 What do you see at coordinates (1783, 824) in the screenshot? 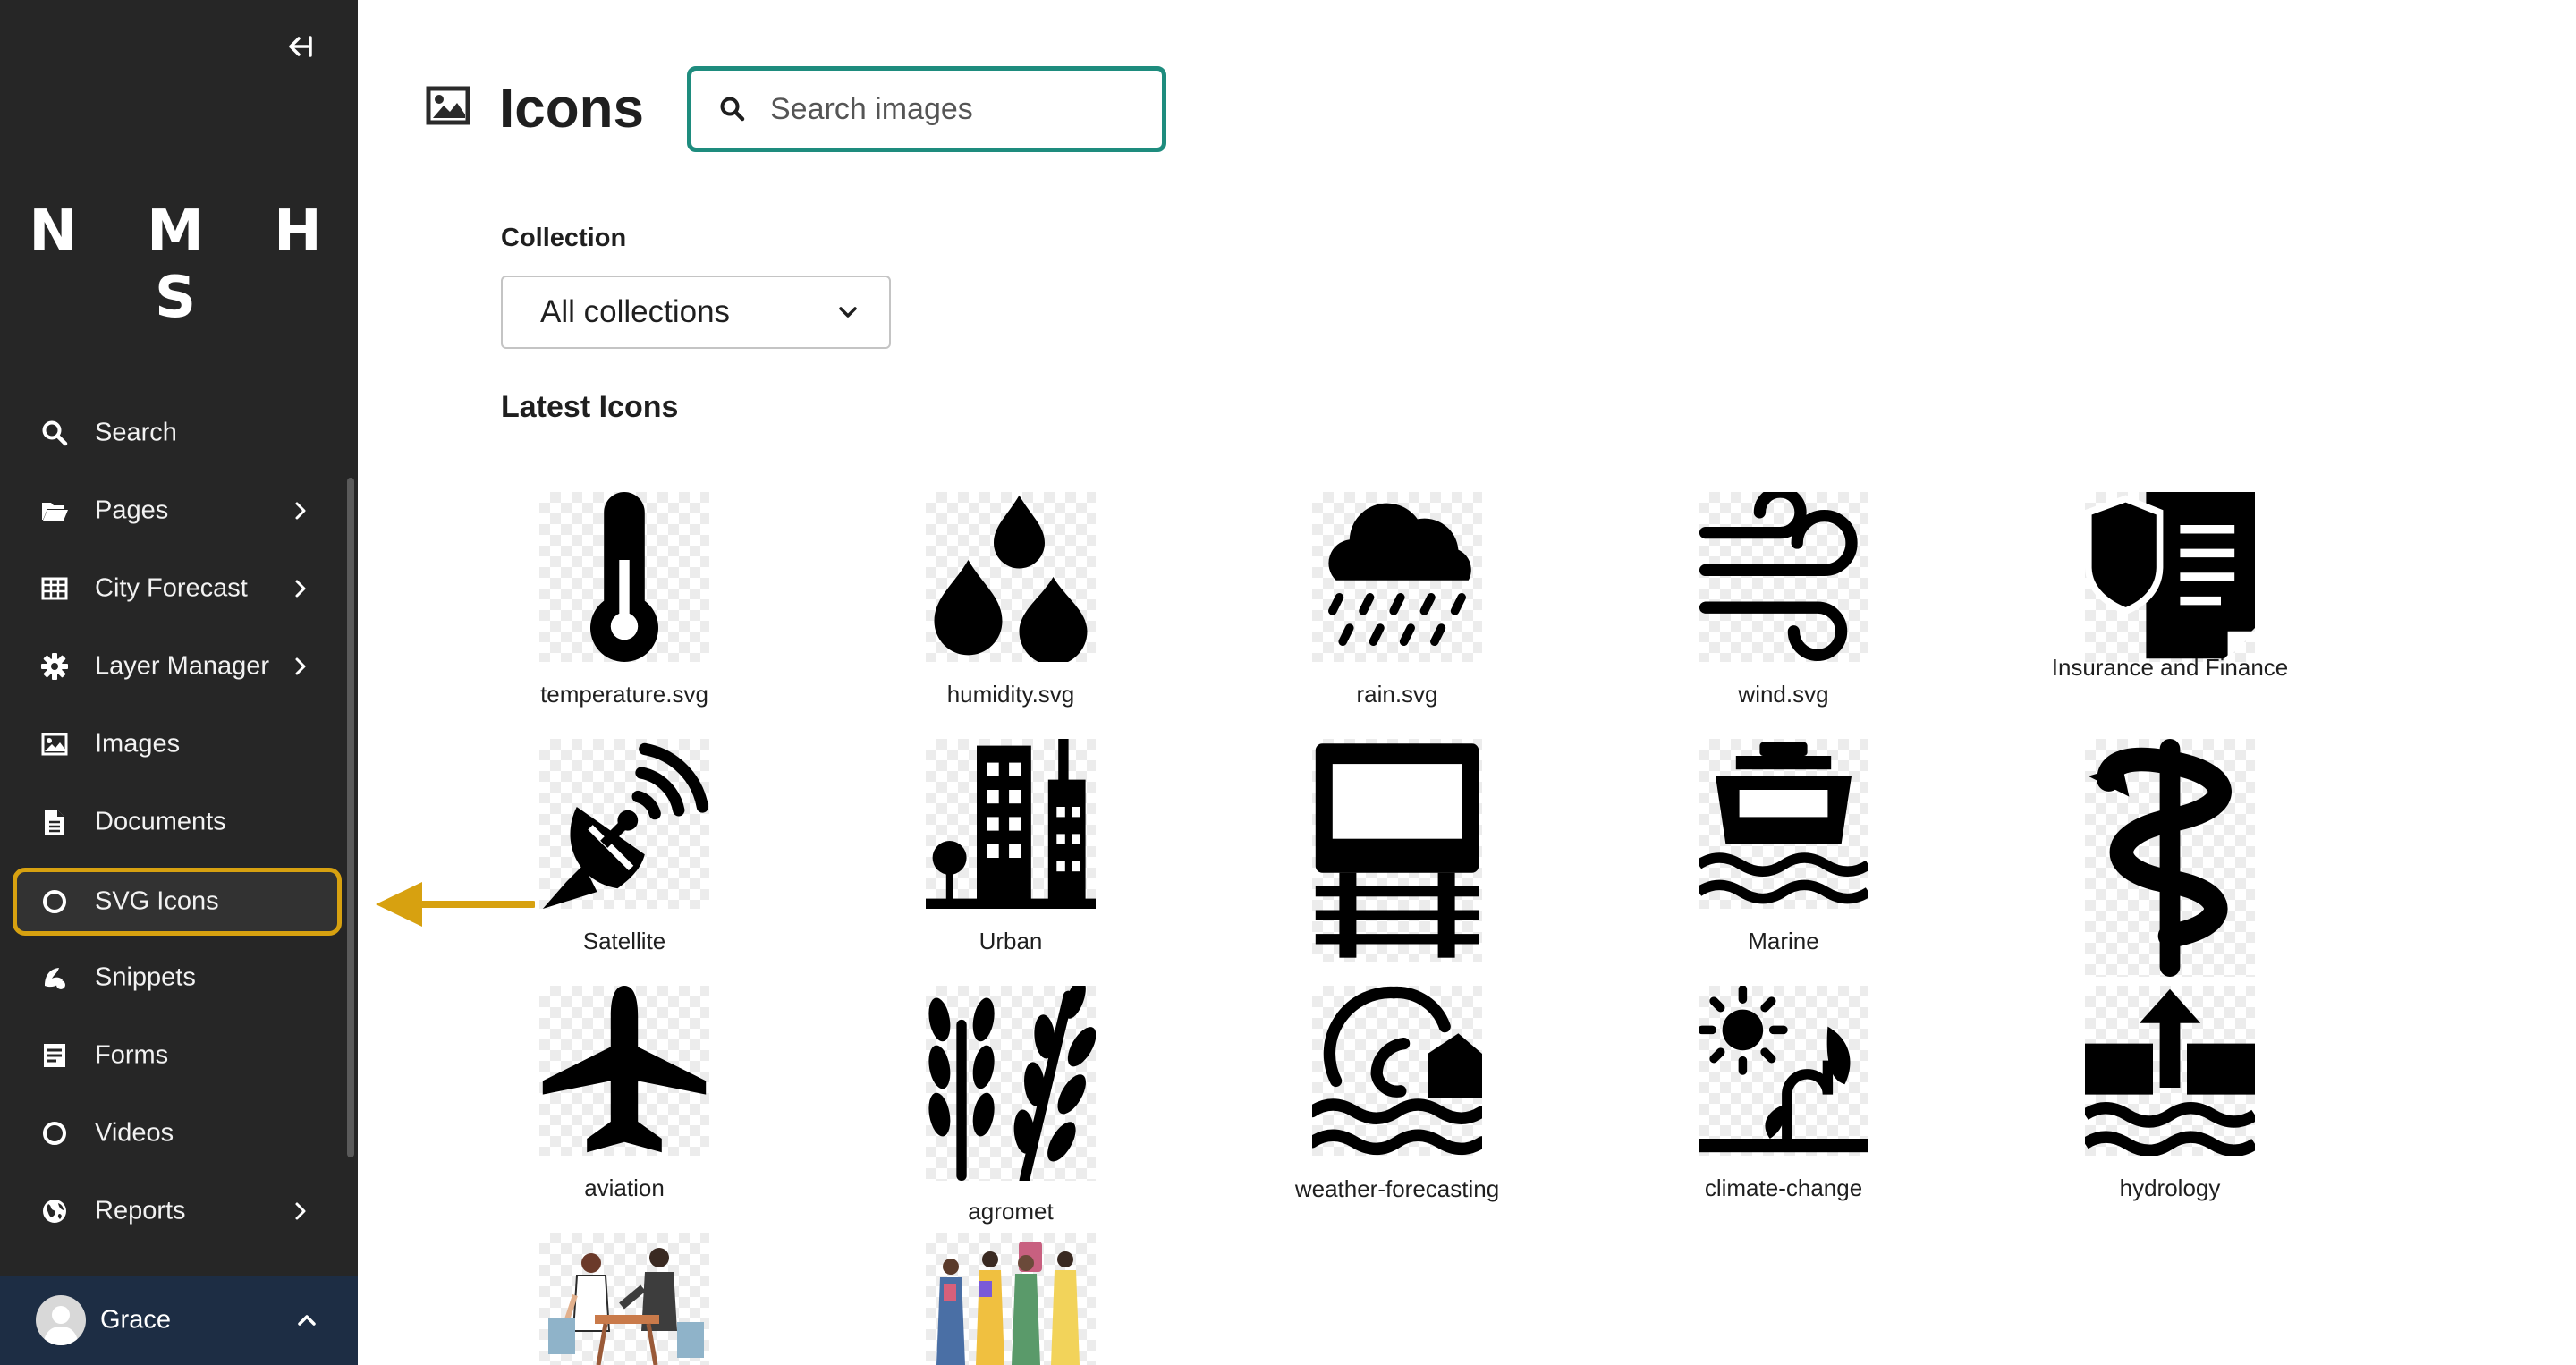
I see `ship-icon` at bounding box center [1783, 824].